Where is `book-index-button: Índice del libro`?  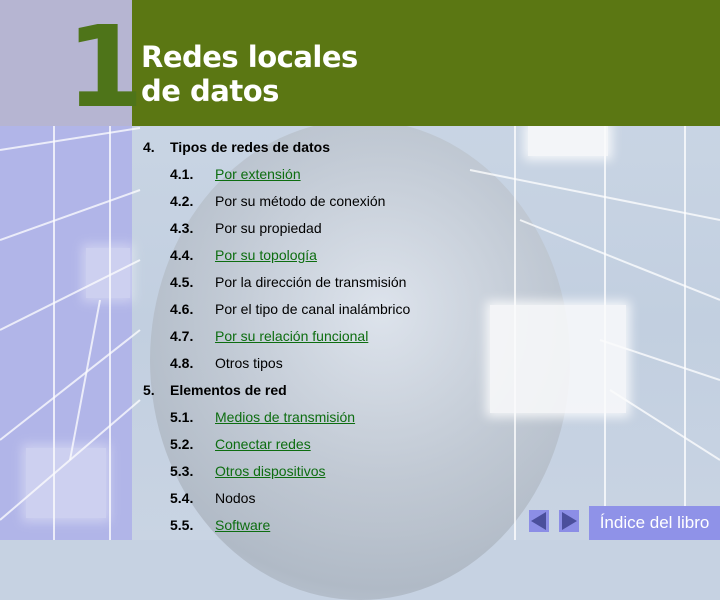
book-index-button: Índice del libro is located at coordinates (654, 523).